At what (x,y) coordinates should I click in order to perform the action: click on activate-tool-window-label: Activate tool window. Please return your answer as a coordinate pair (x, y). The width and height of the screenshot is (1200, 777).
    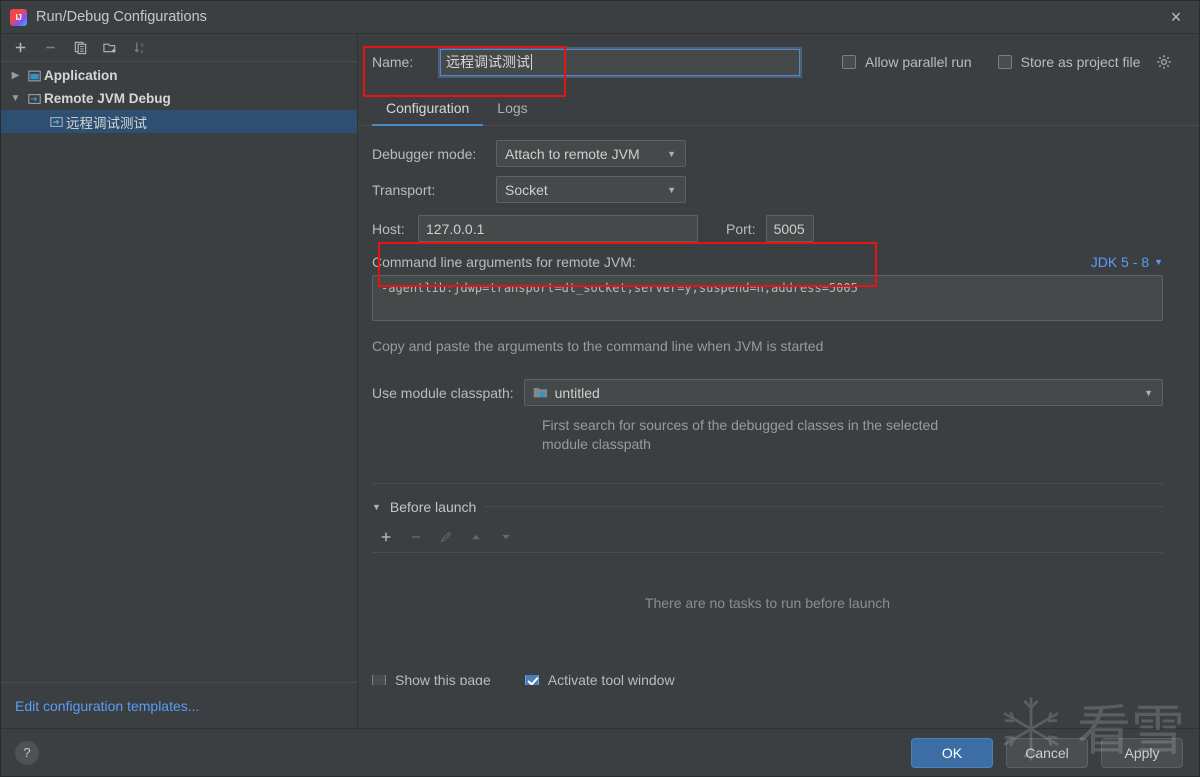
    Looking at the image, I should click on (611, 679).